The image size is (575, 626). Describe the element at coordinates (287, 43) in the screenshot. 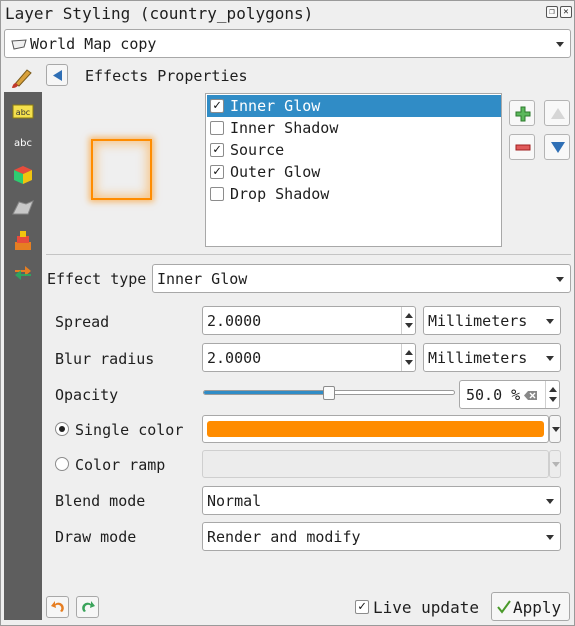

I see `layer-combo: World Map copy` at that location.